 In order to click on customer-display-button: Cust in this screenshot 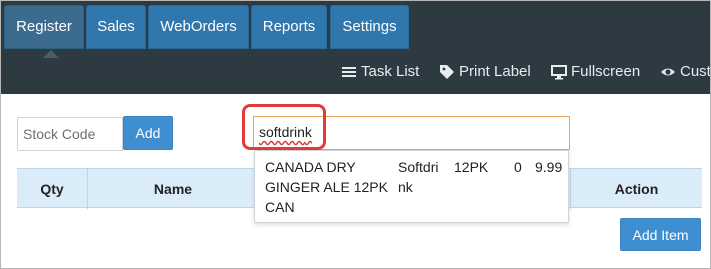, I will do `click(685, 72)`.